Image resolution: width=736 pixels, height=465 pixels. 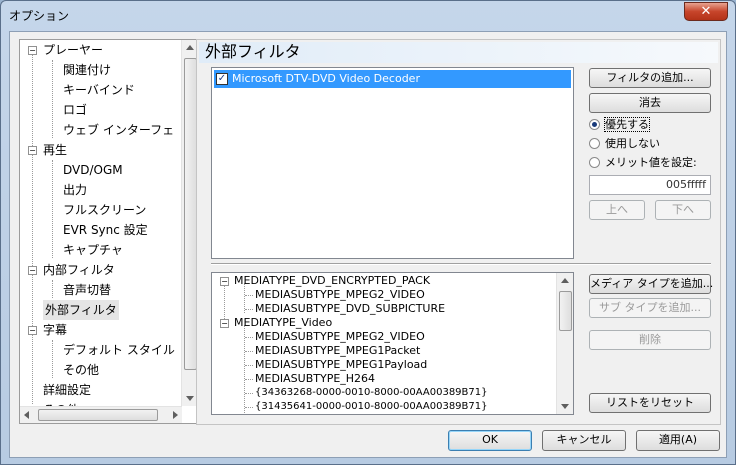 I want to click on remove-filter-button: 消去, so click(x=650, y=103).